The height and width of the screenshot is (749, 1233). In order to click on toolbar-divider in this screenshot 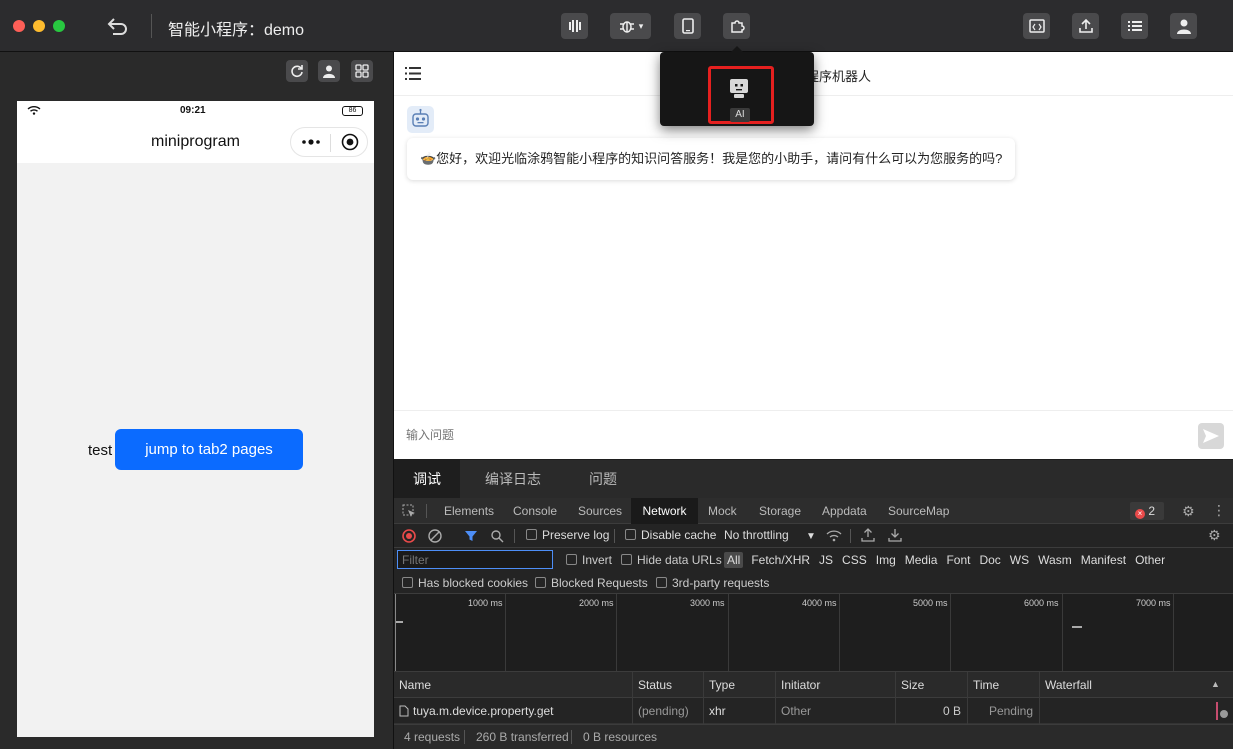, I will do `click(514, 536)`.